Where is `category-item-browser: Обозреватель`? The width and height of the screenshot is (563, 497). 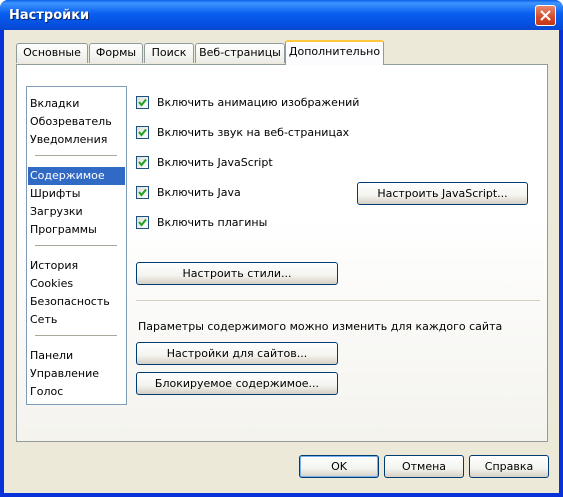
category-item-browser: Обозреватель is located at coordinates (76, 122).